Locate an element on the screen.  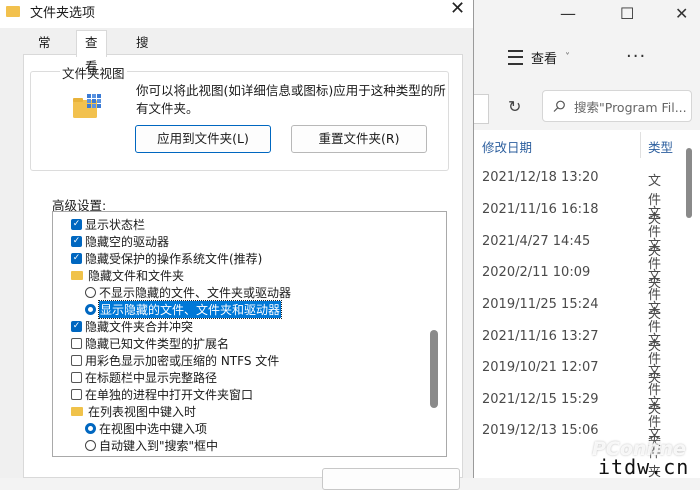
minimize-button: — is located at coordinates (568, 13).